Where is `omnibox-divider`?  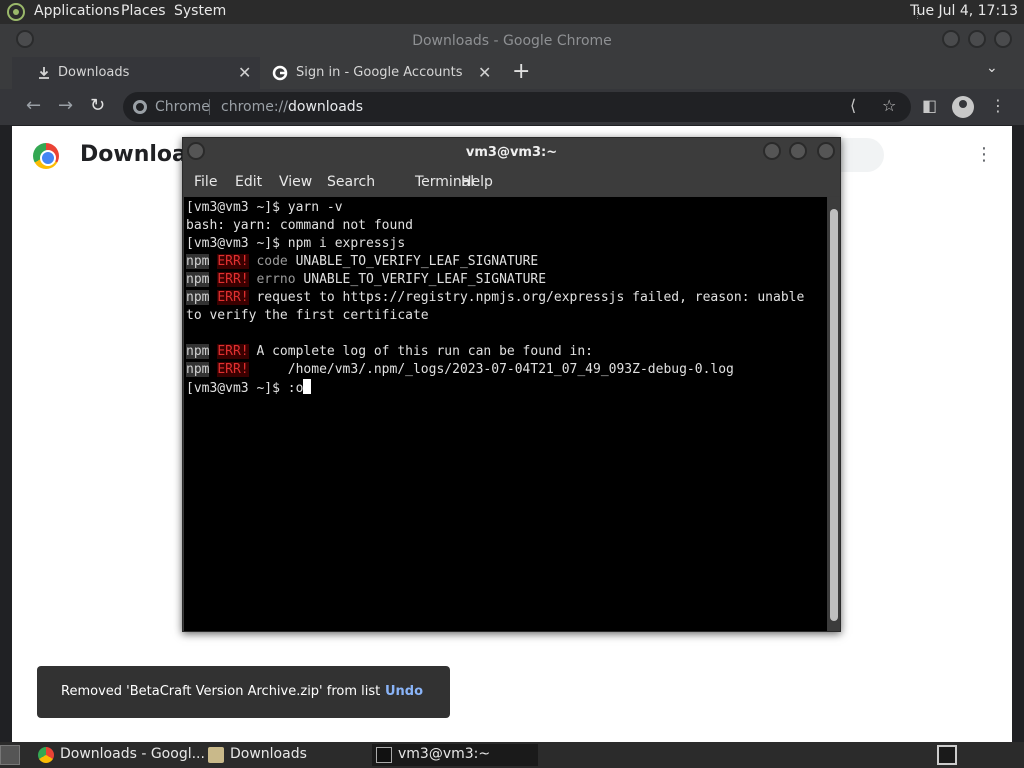 omnibox-divider is located at coordinates (209, 107).